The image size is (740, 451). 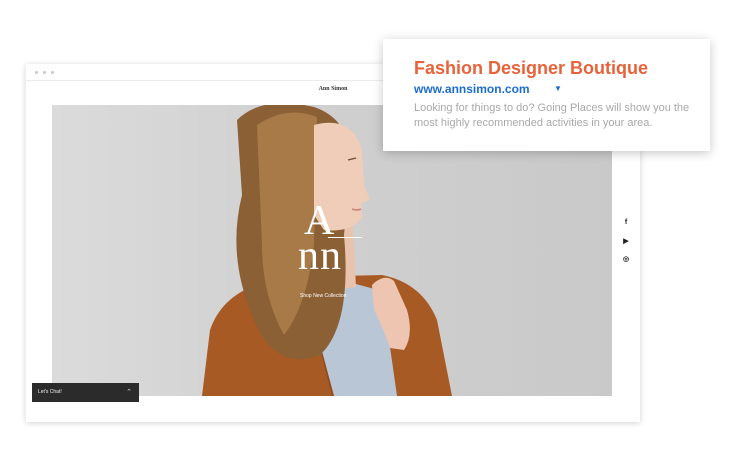 What do you see at coordinates (626, 259) in the screenshot?
I see `instagram-icon: ◎` at bounding box center [626, 259].